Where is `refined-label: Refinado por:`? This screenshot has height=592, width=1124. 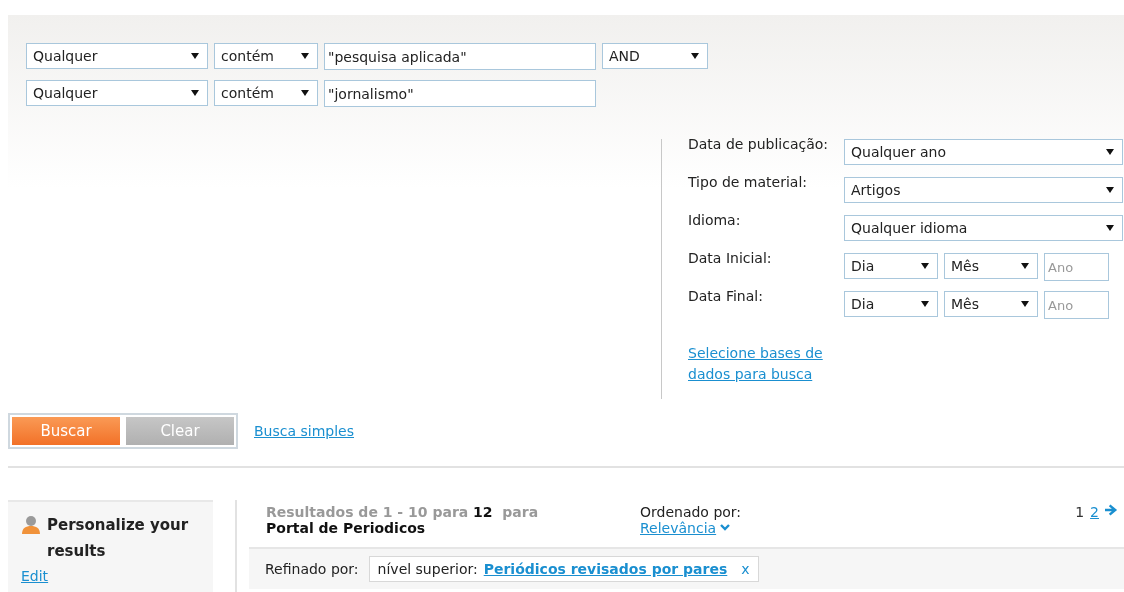
refined-label: Refinado por: is located at coordinates (312, 569).